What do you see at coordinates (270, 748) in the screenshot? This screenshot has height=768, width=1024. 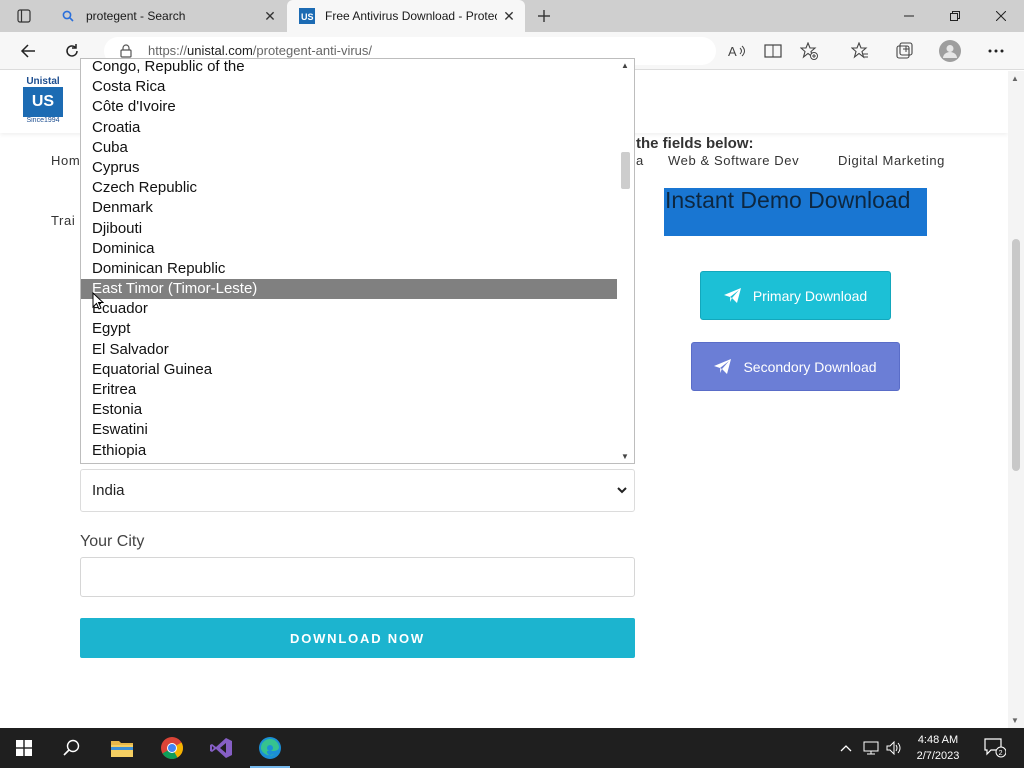 I see `edge-browser-icon` at bounding box center [270, 748].